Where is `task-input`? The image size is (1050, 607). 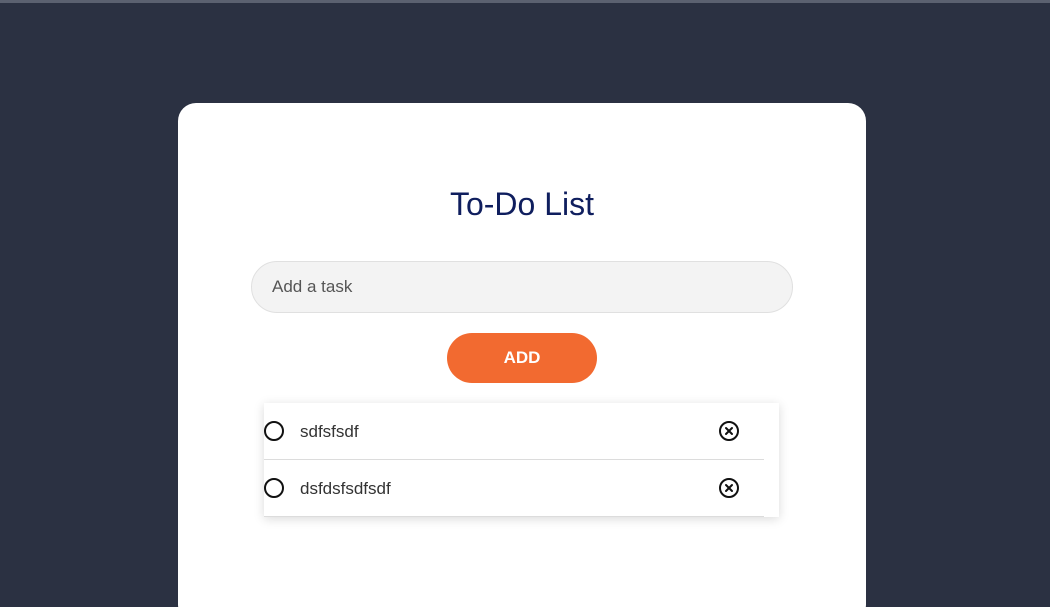
task-input is located at coordinates (522, 287).